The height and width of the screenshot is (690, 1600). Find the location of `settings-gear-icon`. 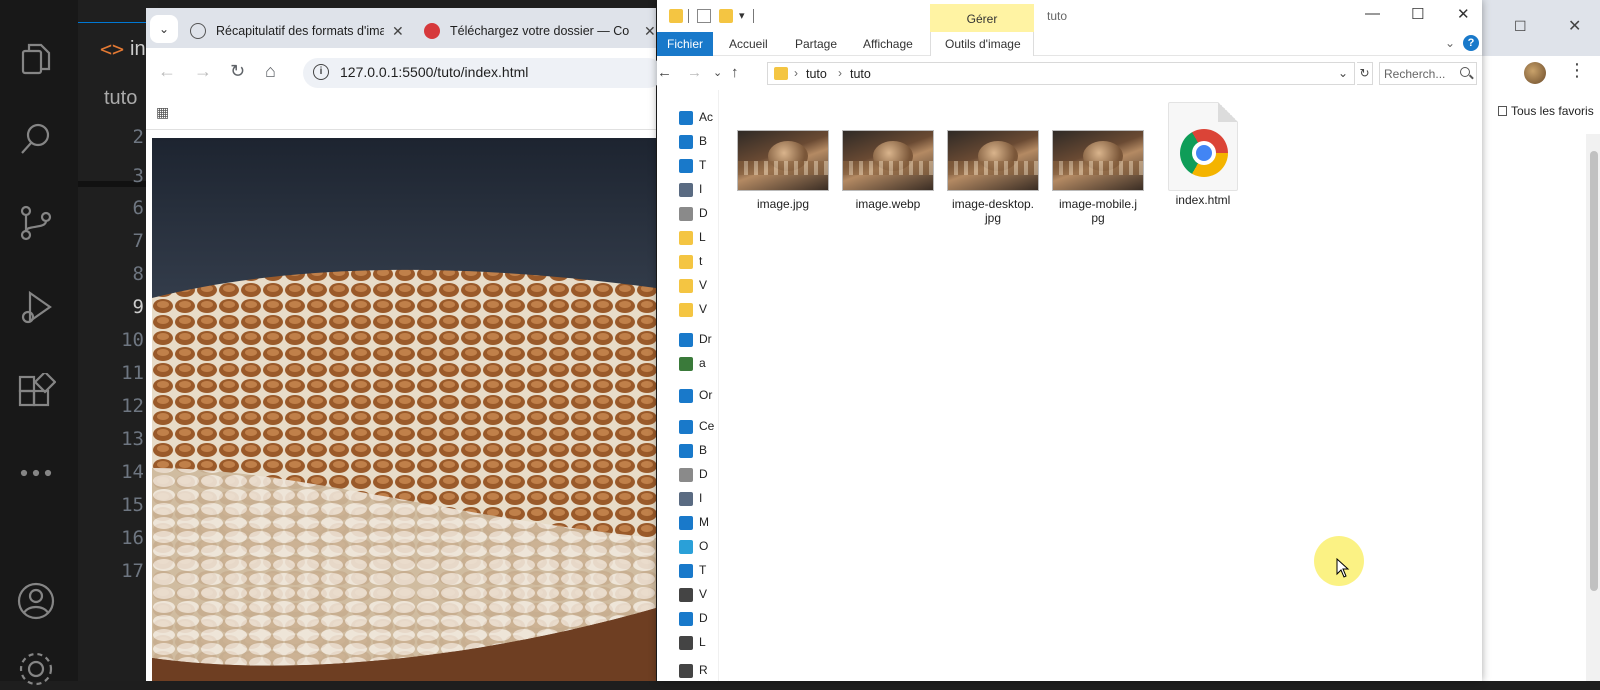

settings-gear-icon is located at coordinates (36, 669).